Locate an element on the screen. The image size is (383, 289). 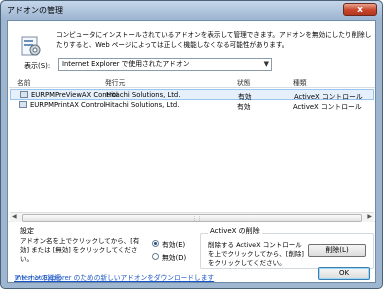
disable-radio is located at coordinates (155, 256).